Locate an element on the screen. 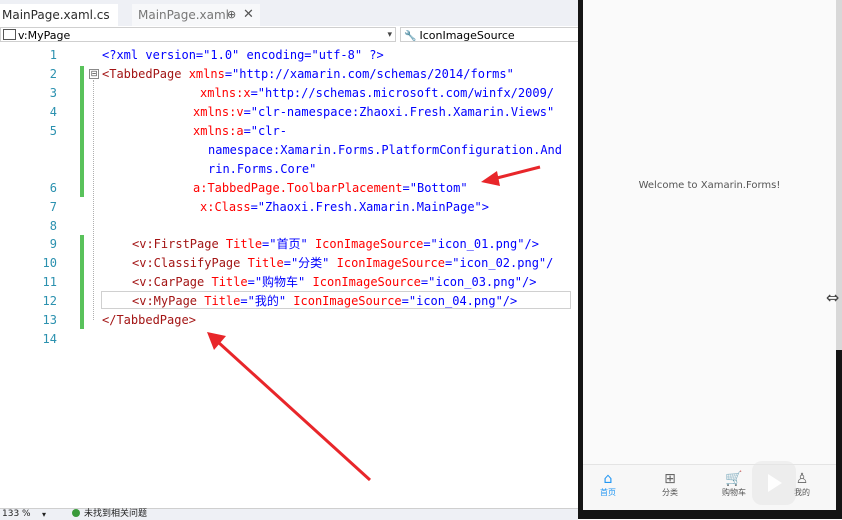 The image size is (842, 520). tab-mainpage-xaml-cs: MainPage.xaml.cs is located at coordinates (59, 15).